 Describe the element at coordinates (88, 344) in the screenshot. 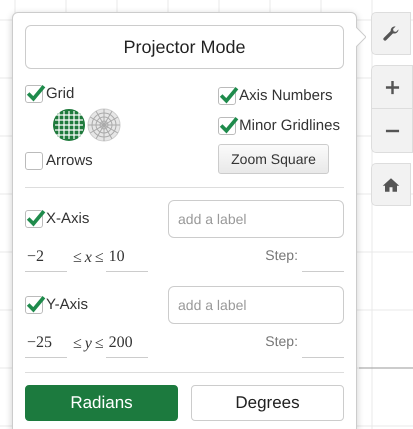

I see `variable-name: y` at that location.